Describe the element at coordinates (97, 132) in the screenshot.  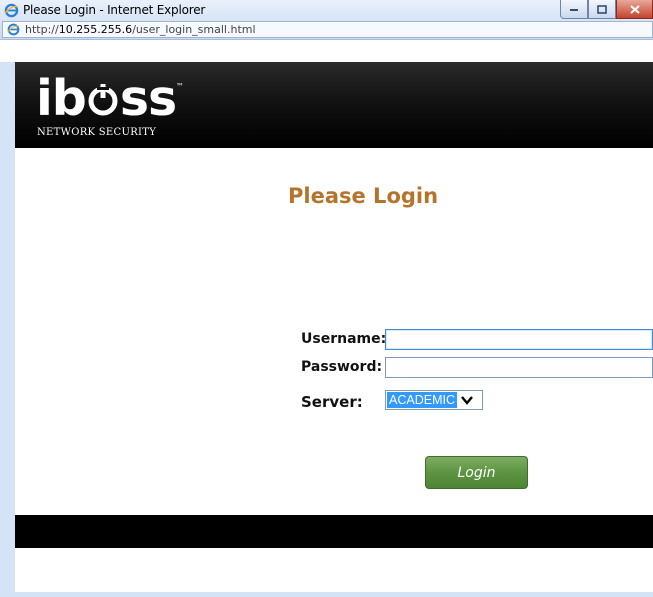
I see `logo-tagline: NETWORK SECURITY` at that location.